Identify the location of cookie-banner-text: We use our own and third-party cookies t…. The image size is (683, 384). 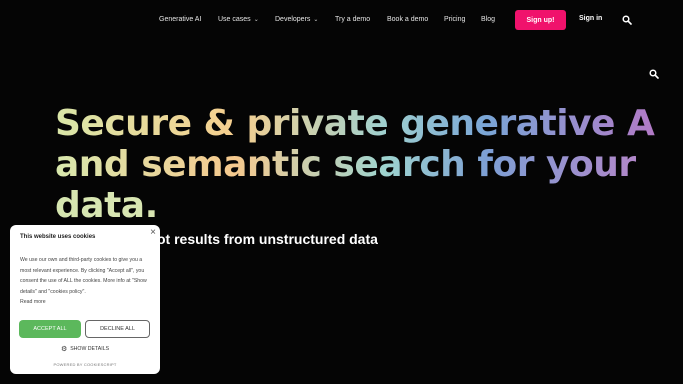
(85, 281).